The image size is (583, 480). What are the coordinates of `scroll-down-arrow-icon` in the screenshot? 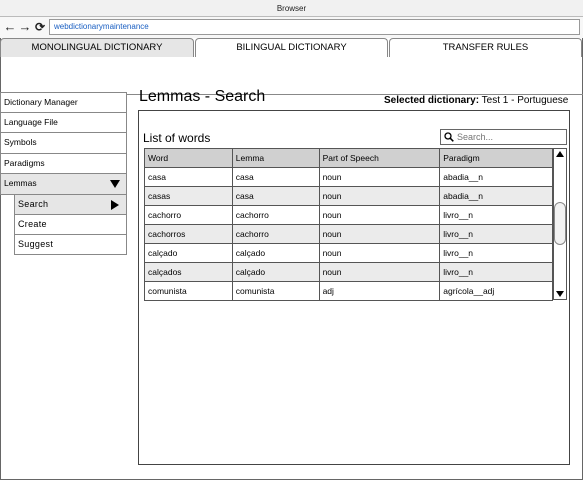 It's located at (560, 294).